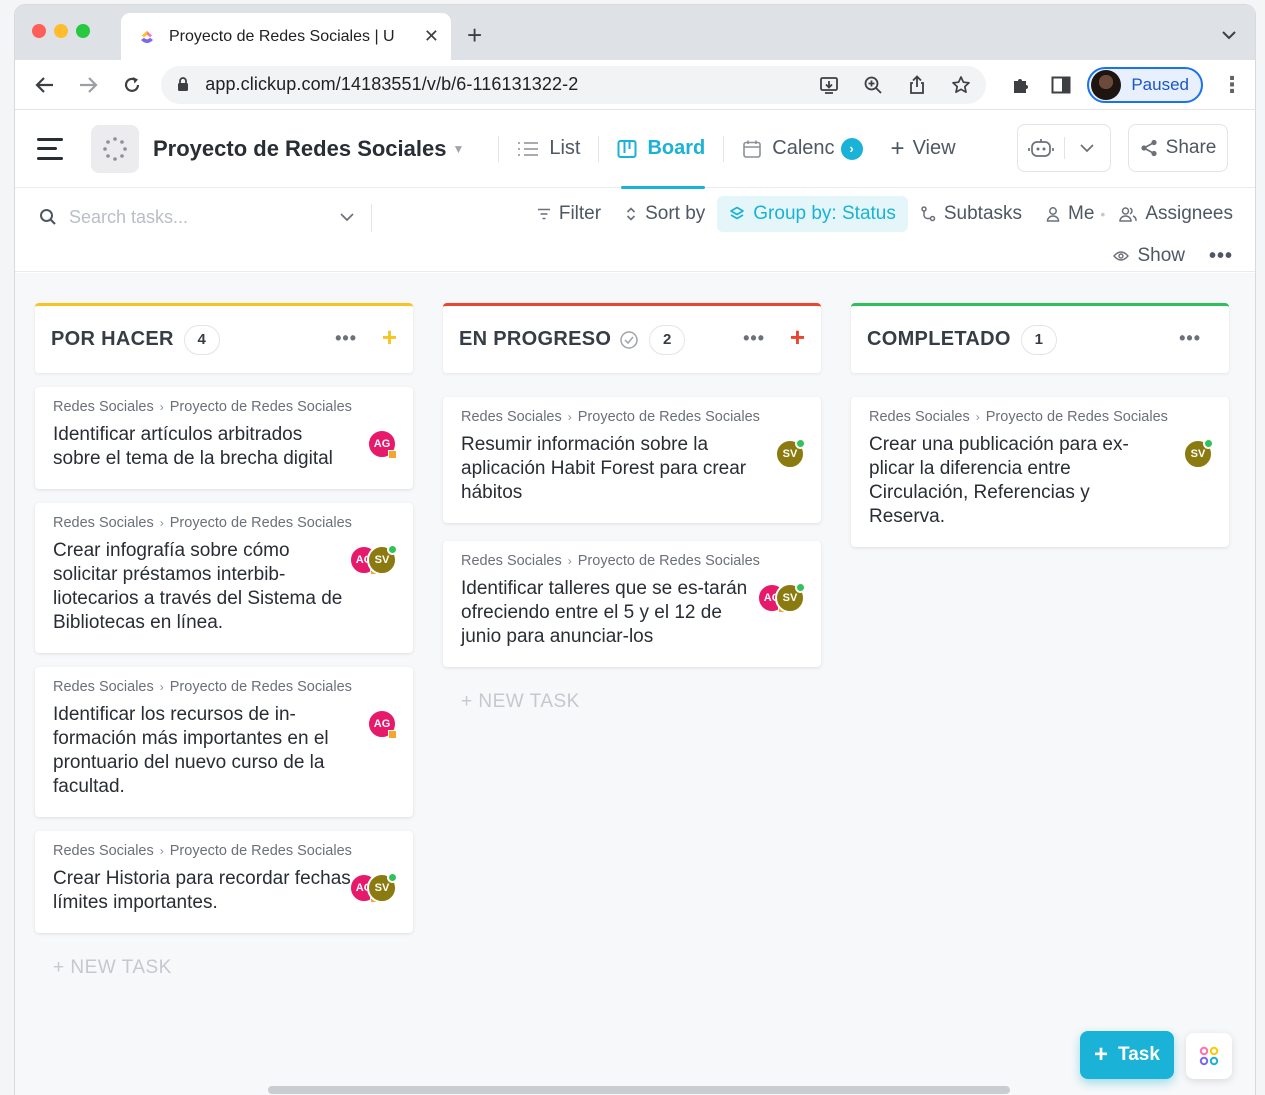  What do you see at coordinates (917, 85) in the screenshot?
I see `share-page-icon` at bounding box center [917, 85].